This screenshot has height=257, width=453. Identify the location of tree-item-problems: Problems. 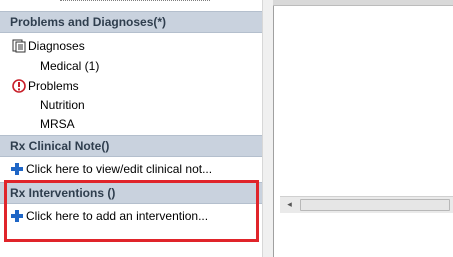
(45, 86).